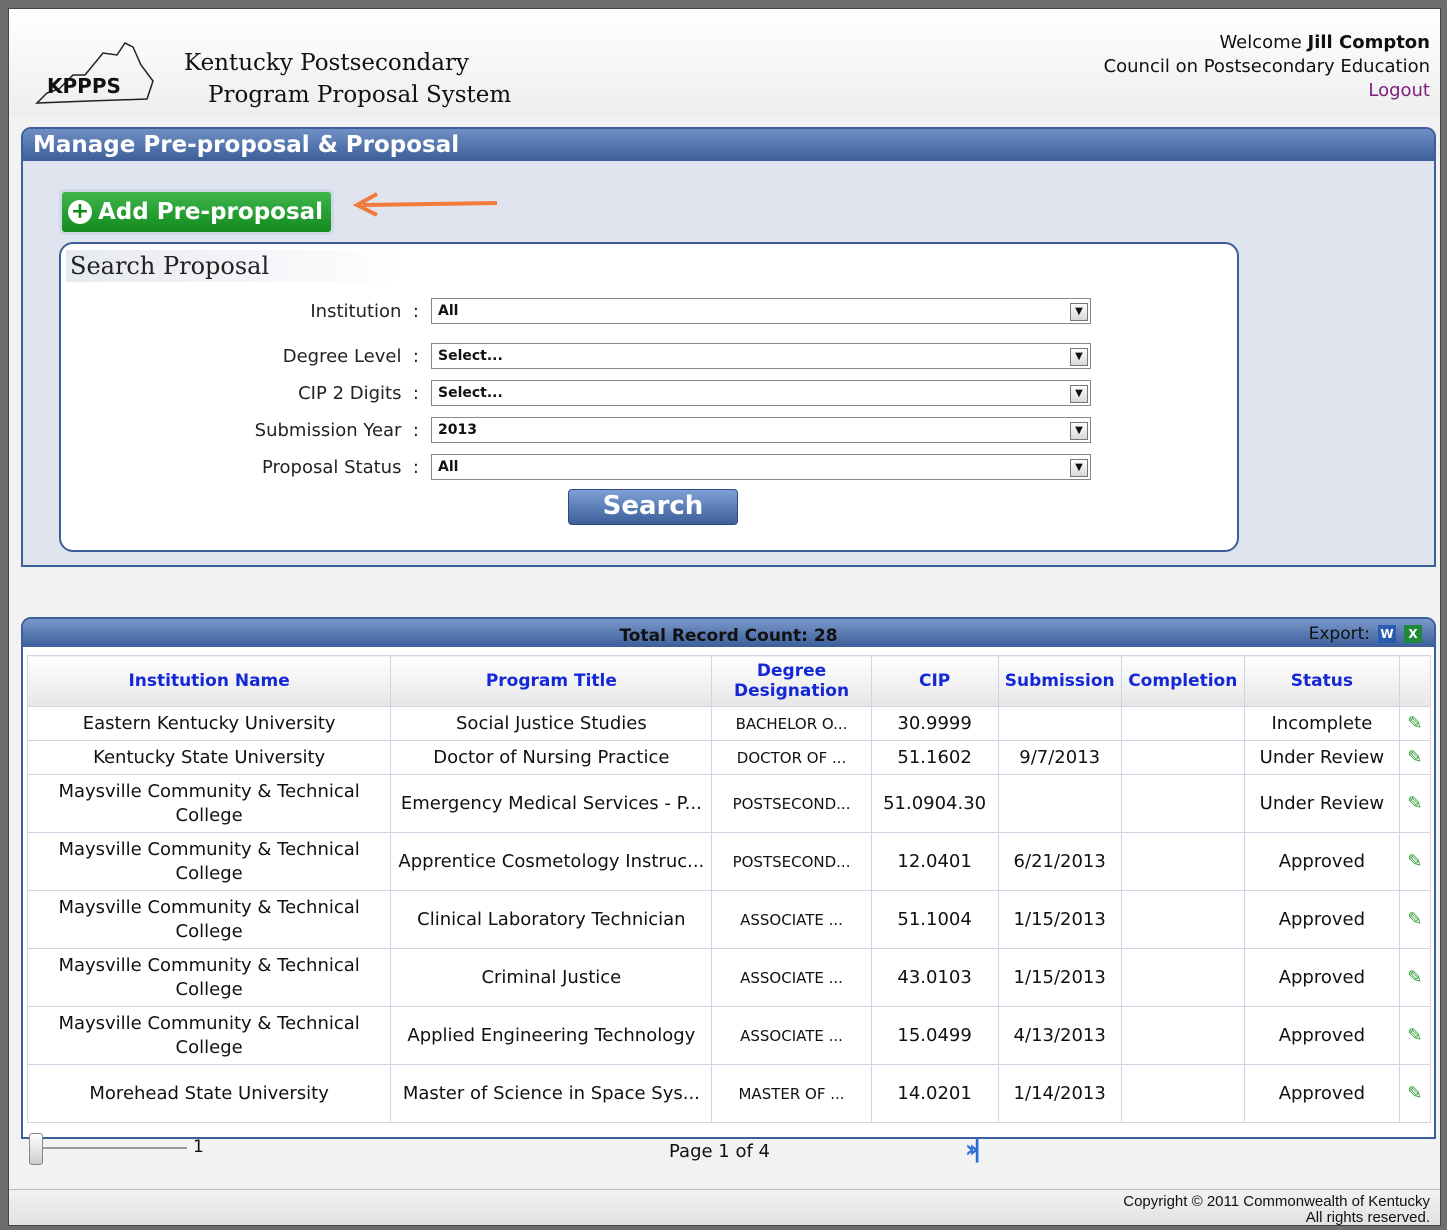 The image size is (1447, 1230). I want to click on column-header-degree: Degree Designation, so click(791, 681).